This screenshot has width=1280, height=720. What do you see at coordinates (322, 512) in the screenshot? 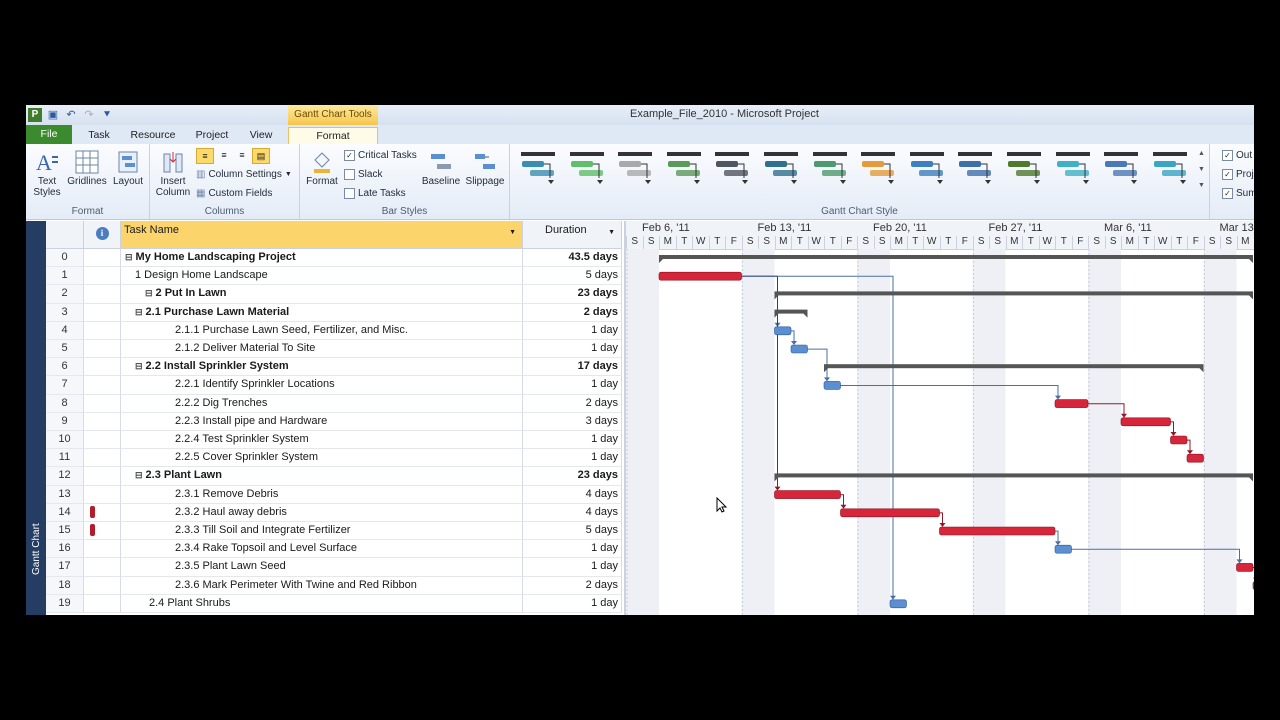
I see `task-name-cell: 2.3.2 Haul away debris` at bounding box center [322, 512].